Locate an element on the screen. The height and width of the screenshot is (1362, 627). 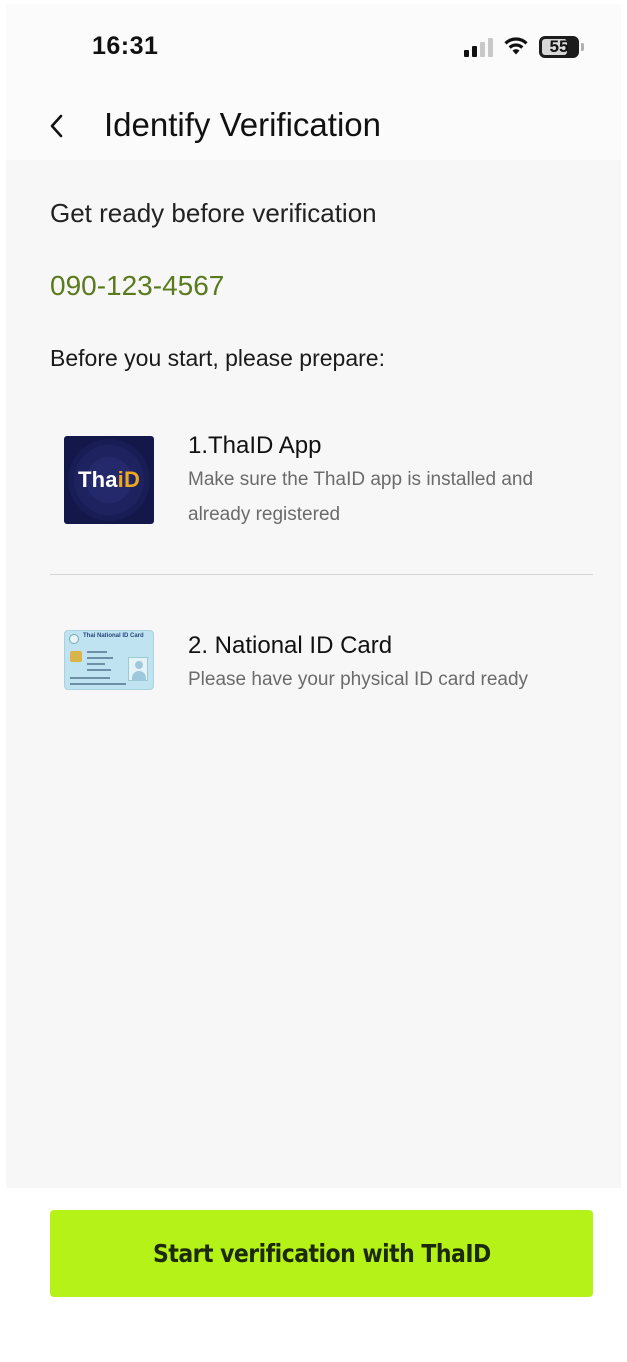
status-bar: 16:31 55 is located at coordinates (313, 46).